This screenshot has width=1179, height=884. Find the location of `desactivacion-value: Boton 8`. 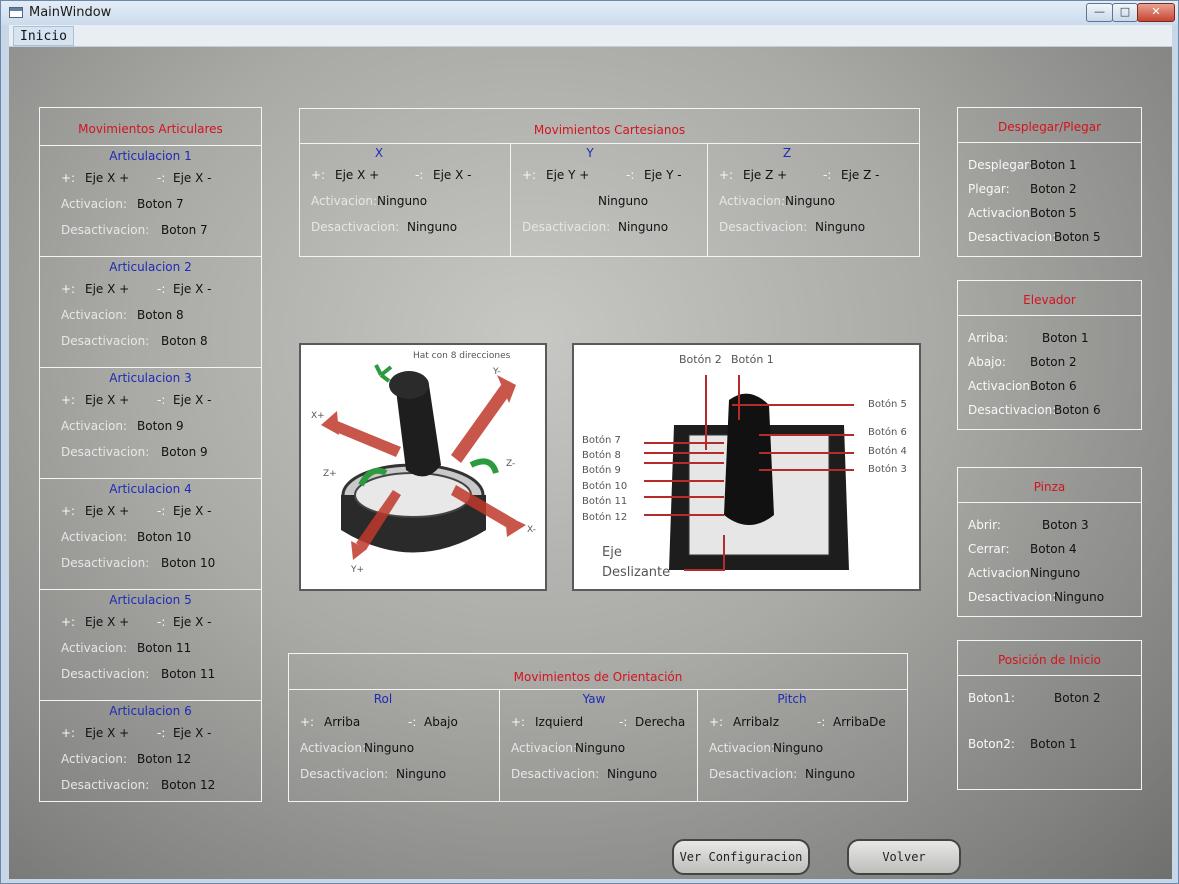

desactivacion-value: Boton 8 is located at coordinates (184, 341).